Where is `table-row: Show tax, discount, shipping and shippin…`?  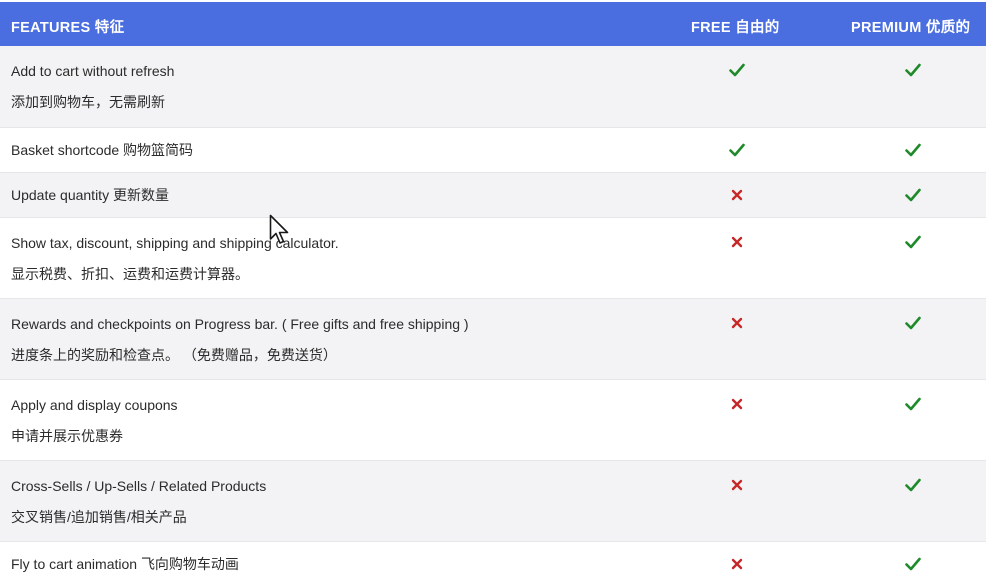
table-row: Show tax, discount, shipping and shippin… is located at coordinates (493, 258).